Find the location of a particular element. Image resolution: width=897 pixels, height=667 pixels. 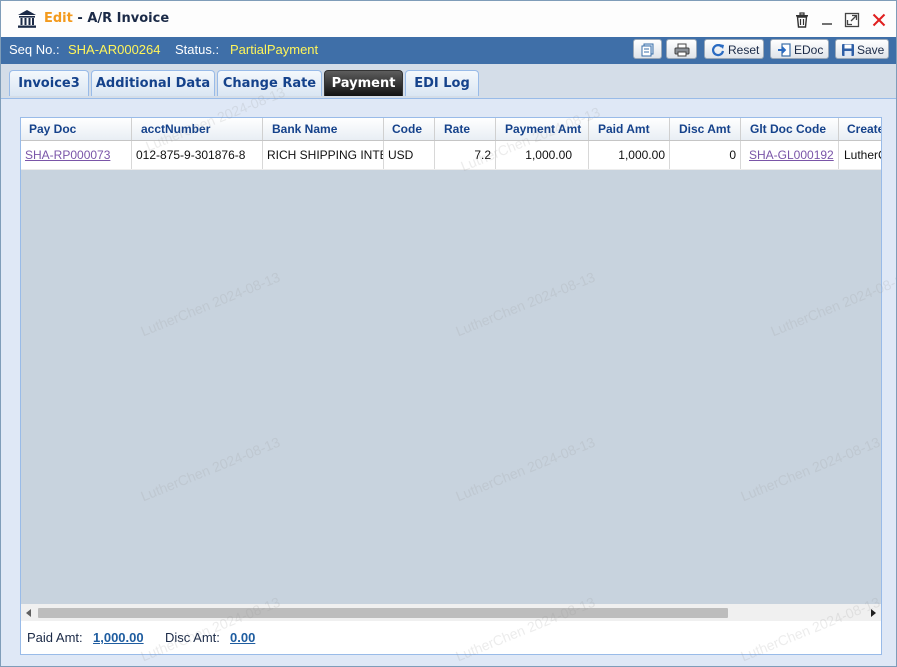

column-header-glt-doc-code: Glt Doc Code is located at coordinates (790, 129).